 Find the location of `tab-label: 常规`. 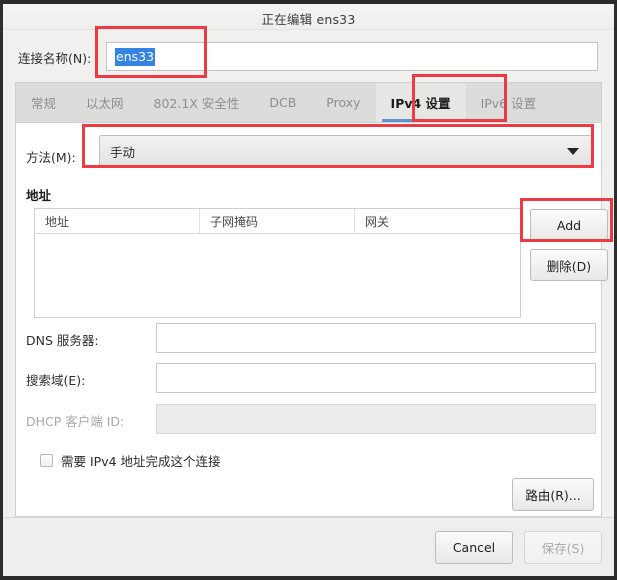

tab-label: 常规 is located at coordinates (44, 103).